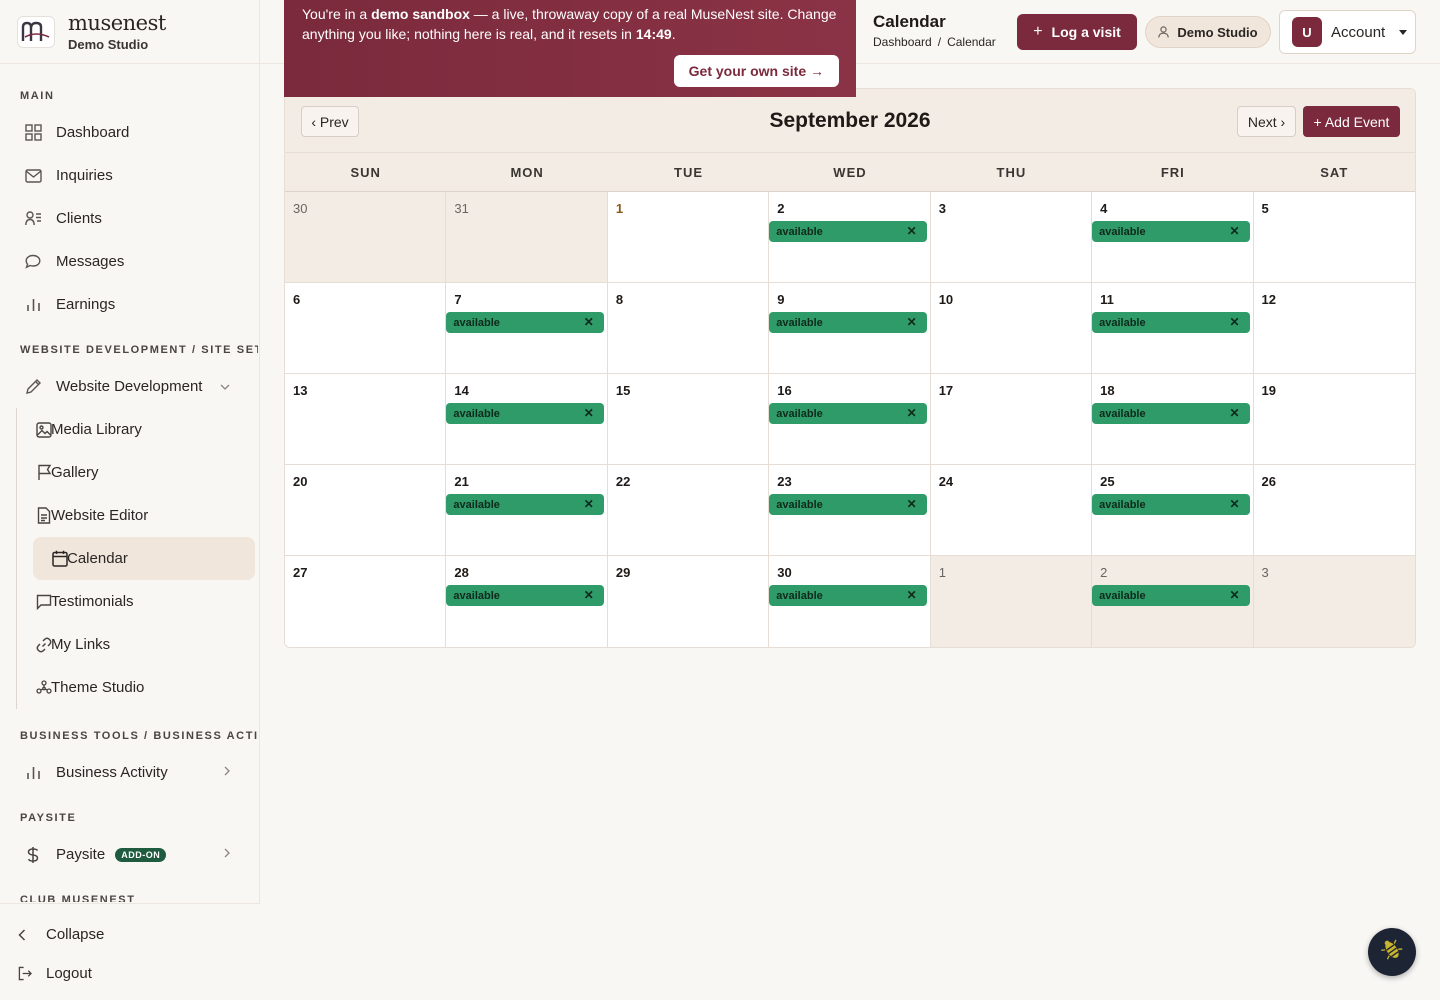 The image size is (1440, 1000). Describe the element at coordinates (366, 510) in the screenshot. I see `calendar-day: 20` at that location.